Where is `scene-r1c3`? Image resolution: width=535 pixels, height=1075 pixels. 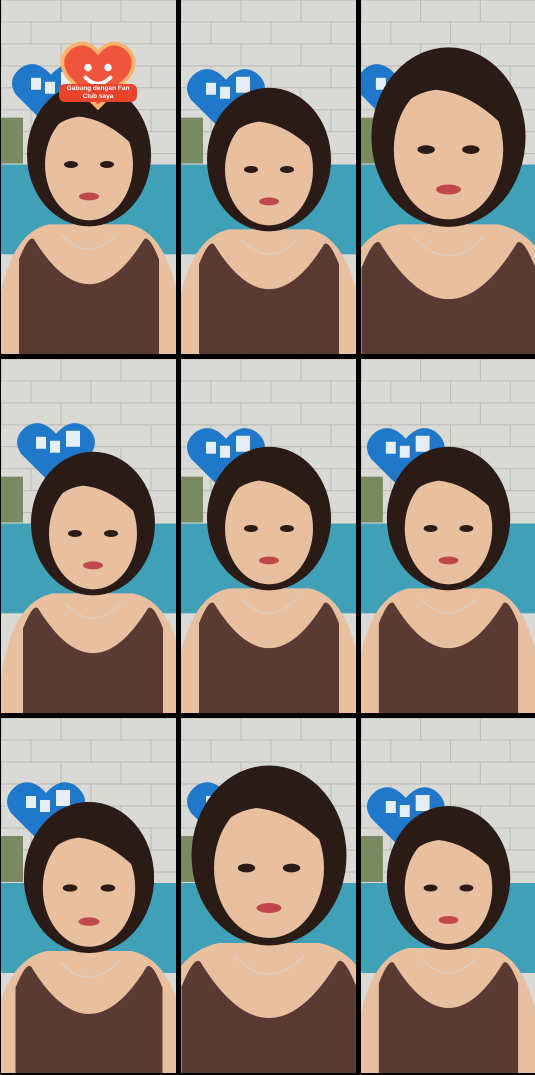 scene-r1c3 is located at coordinates (448, 177).